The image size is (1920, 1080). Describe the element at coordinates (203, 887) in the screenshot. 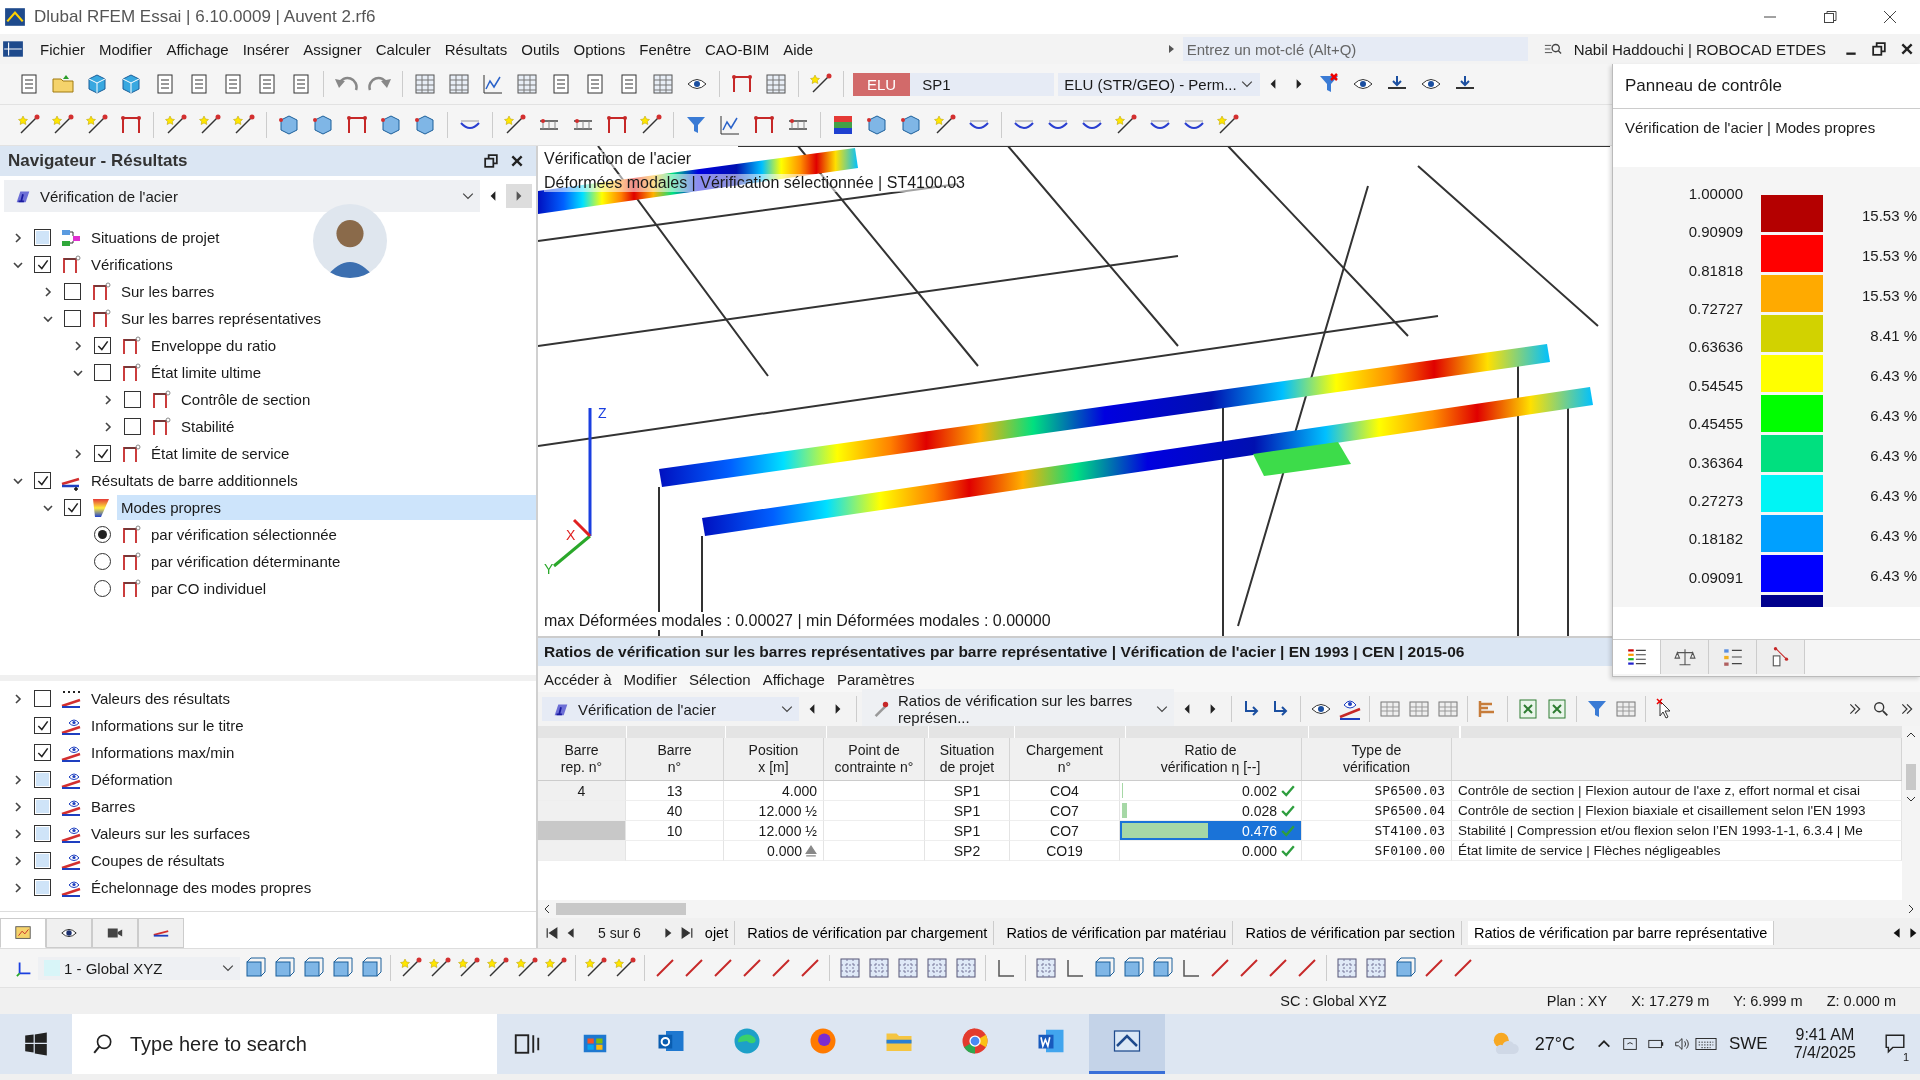

I see `tree-item: Échelonnage des modes propres` at that location.